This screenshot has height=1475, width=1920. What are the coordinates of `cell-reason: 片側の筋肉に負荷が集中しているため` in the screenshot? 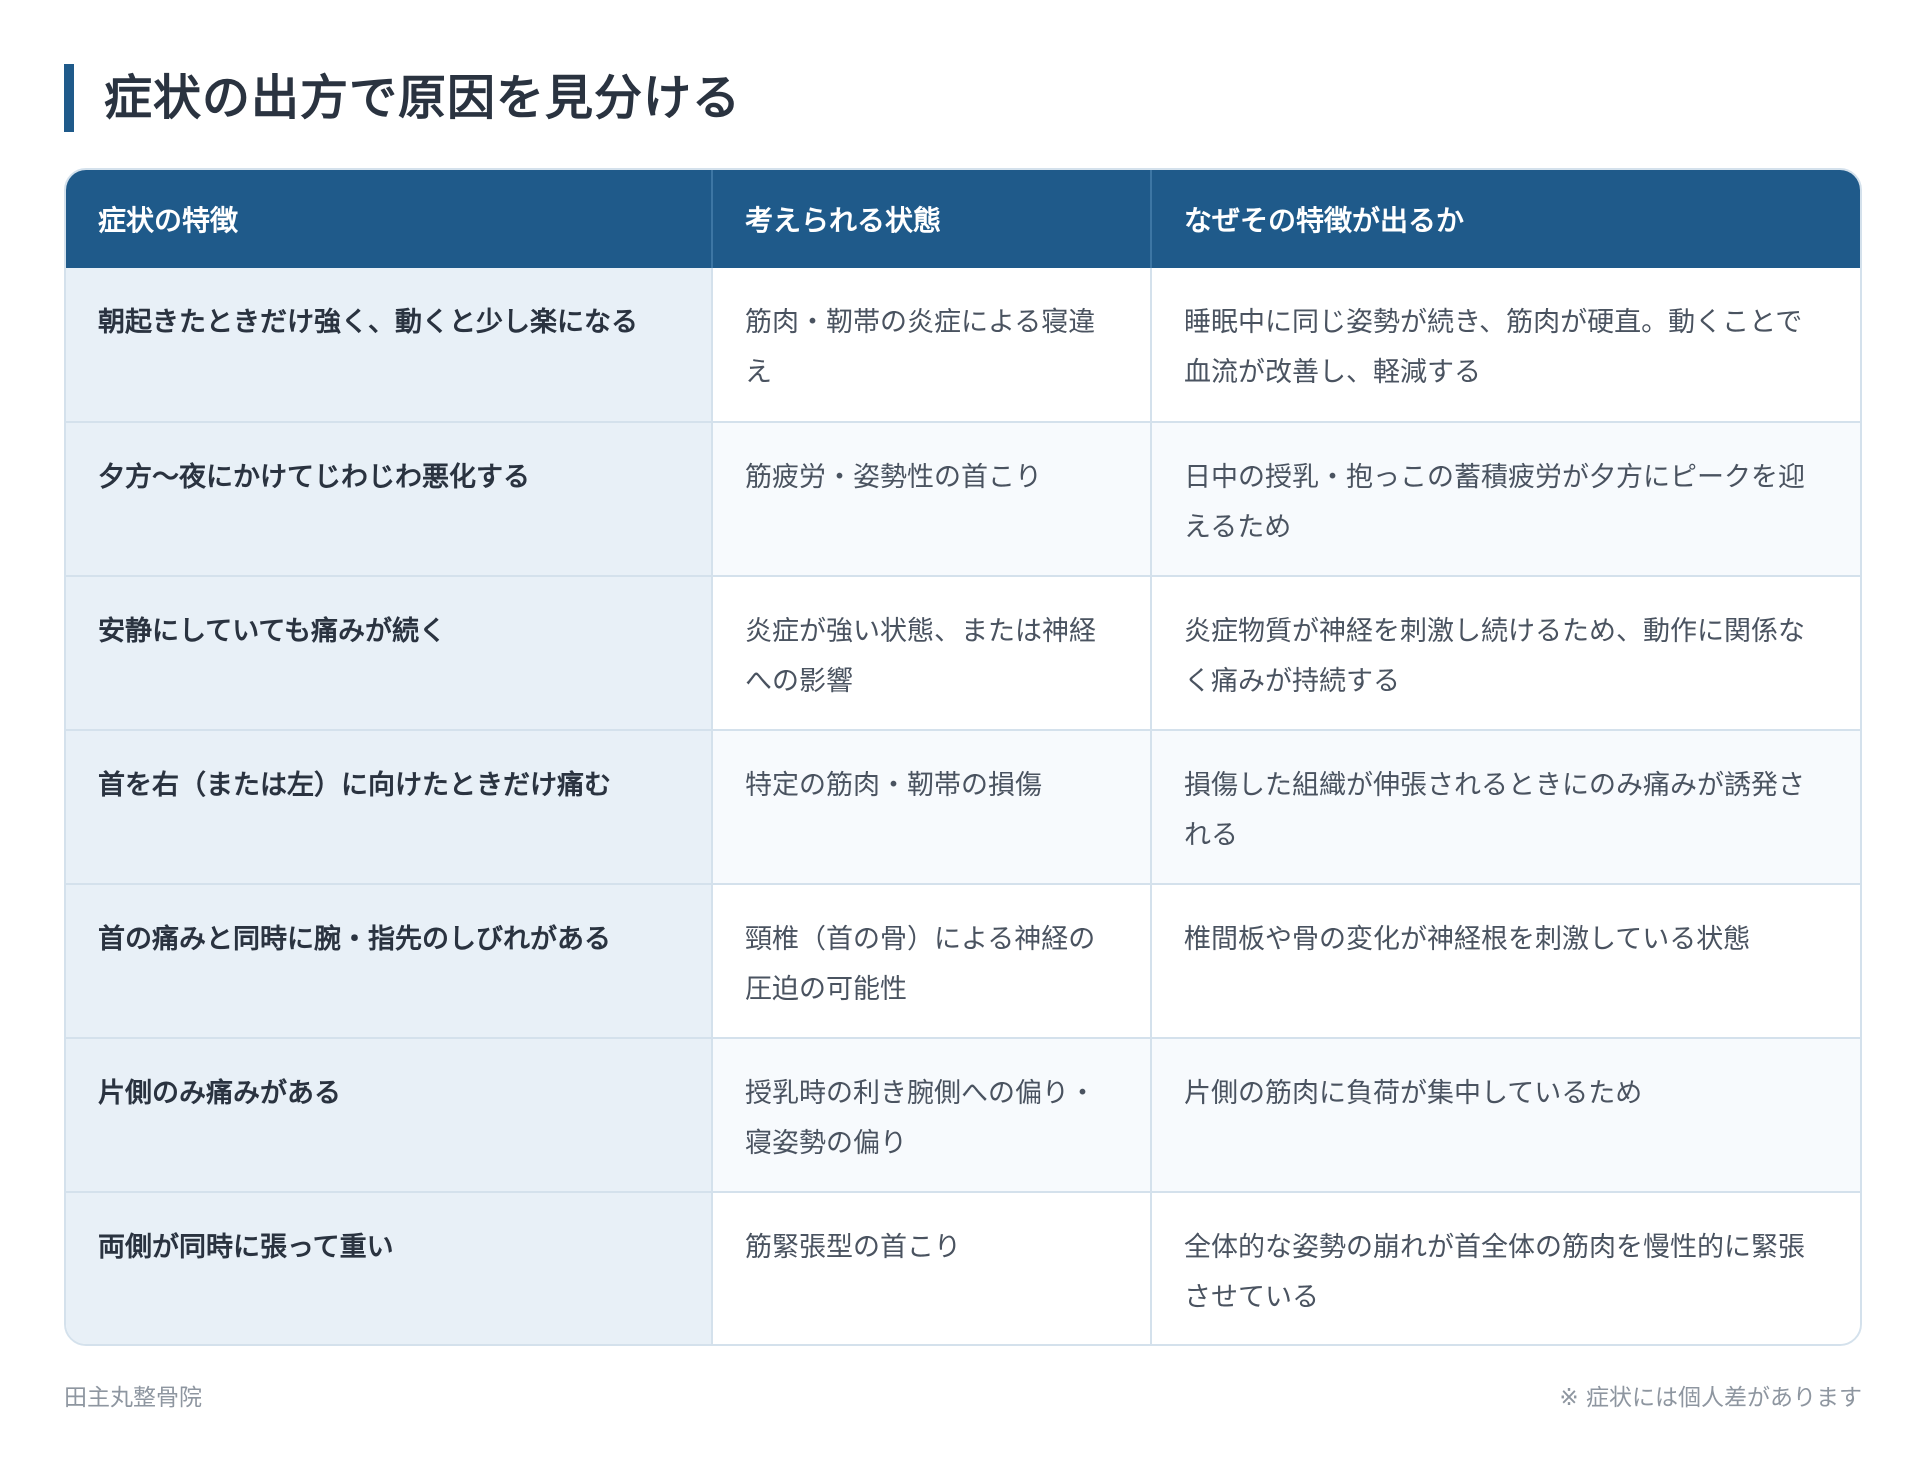 It's located at (1505, 1114).